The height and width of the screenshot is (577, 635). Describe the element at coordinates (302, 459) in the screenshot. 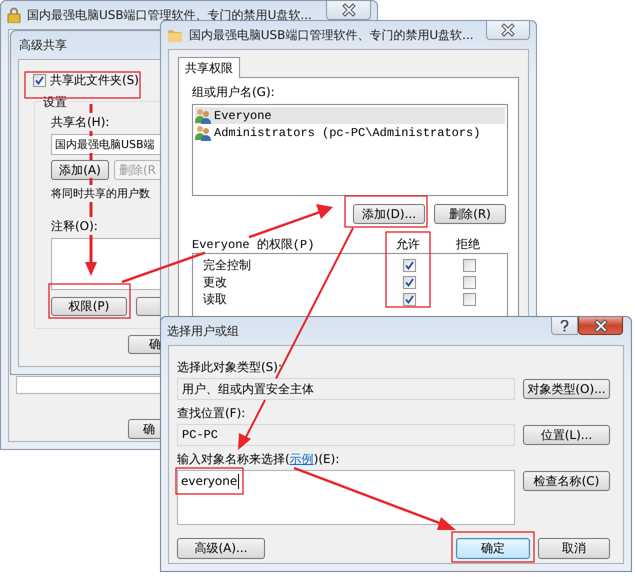

I see `examples-link: 示例` at that location.